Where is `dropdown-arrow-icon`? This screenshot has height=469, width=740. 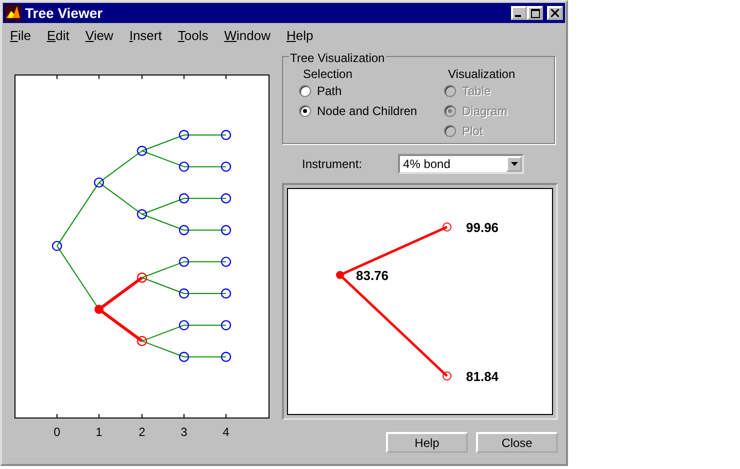 dropdown-arrow-icon is located at coordinates (514, 164).